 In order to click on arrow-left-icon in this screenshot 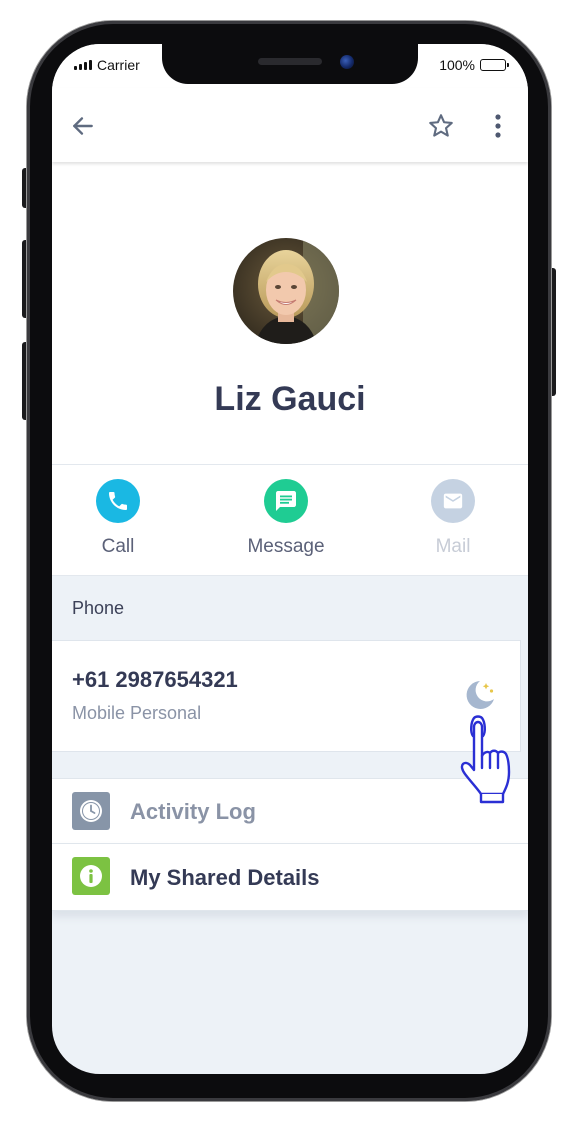, I will do `click(83, 126)`.